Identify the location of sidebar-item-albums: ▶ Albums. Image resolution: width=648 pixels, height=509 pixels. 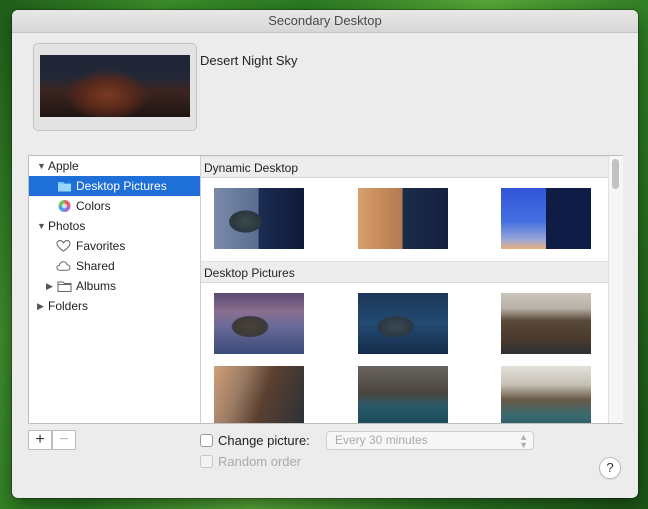
(114, 286).